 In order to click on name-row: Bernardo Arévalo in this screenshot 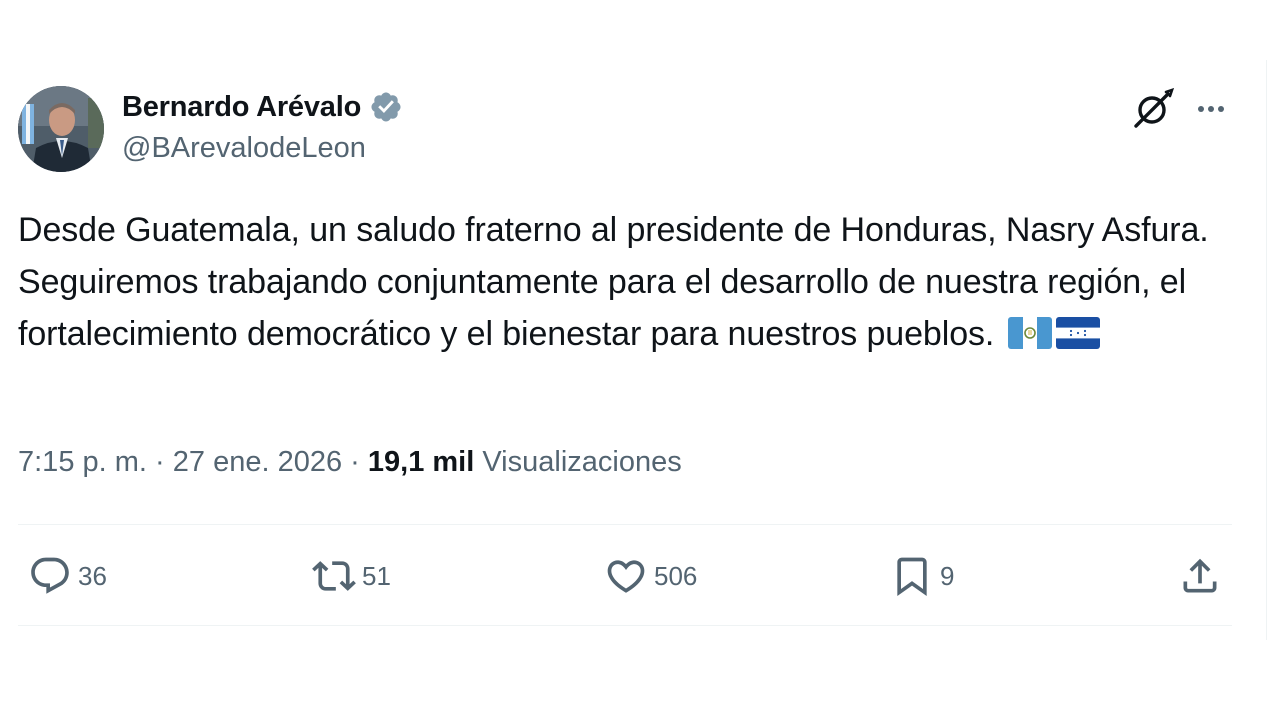, I will do `click(262, 107)`.